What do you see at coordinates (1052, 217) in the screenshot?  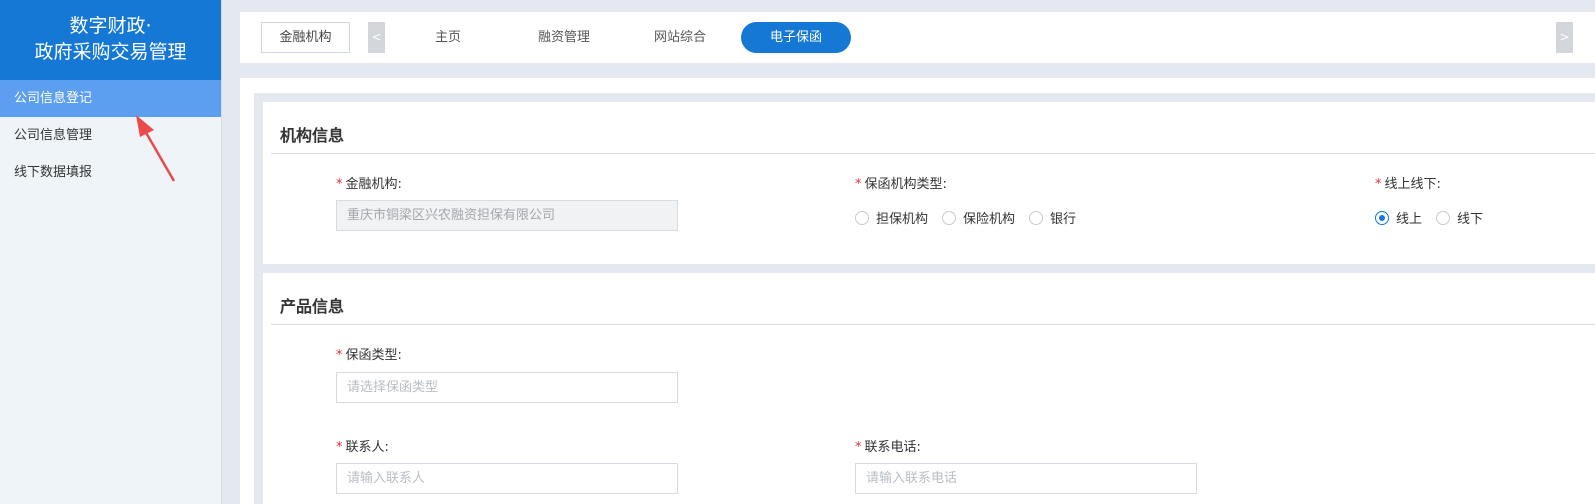 I see `guarantee-type-option-bank: 银行` at bounding box center [1052, 217].